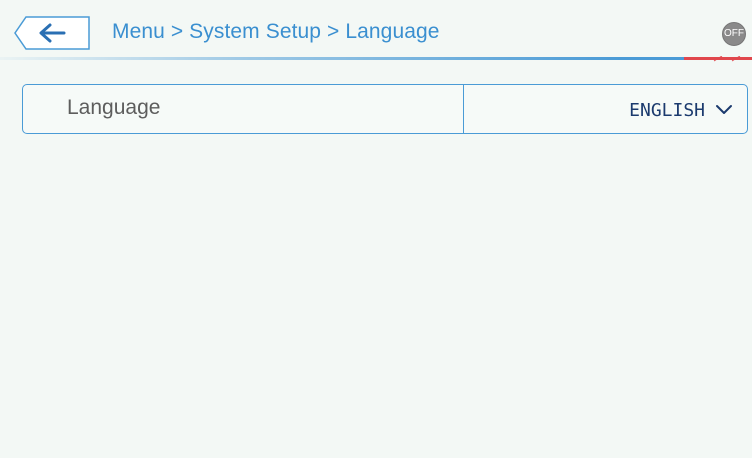 The width and height of the screenshot is (752, 458). Describe the element at coordinates (667, 110) in the screenshot. I see `language-selected-value: ENGLISH` at that location.